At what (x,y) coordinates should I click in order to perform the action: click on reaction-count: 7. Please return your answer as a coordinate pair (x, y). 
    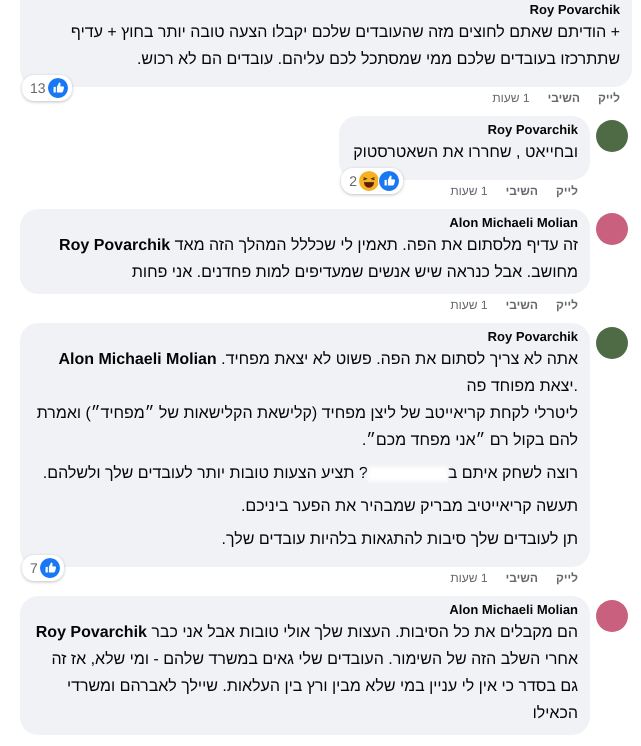
    Looking at the image, I should click on (43, 568).